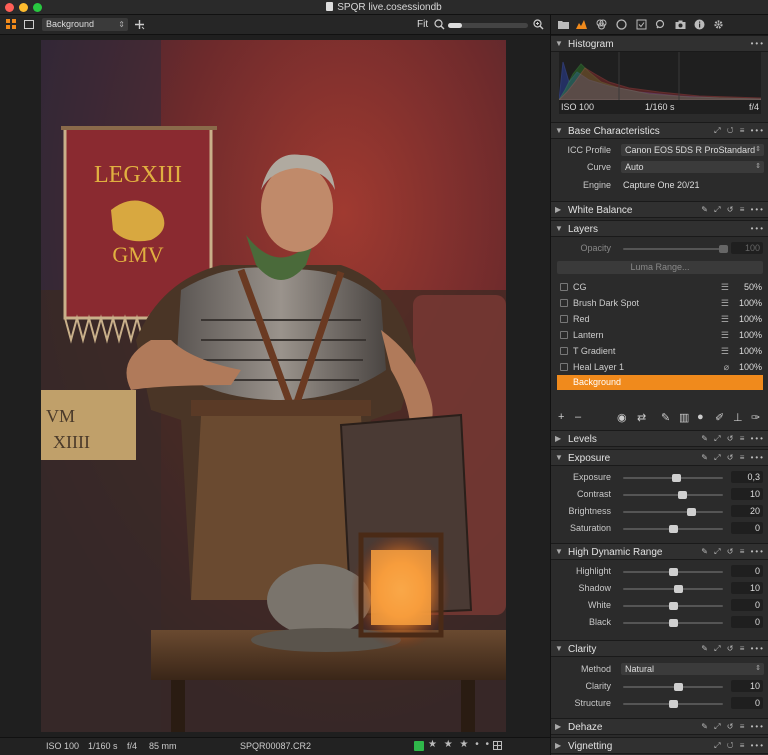 Image resolution: width=768 pixels, height=755 pixels. What do you see at coordinates (747, 703) in the screenshot?
I see `clarity-structure-value: 0` at bounding box center [747, 703].